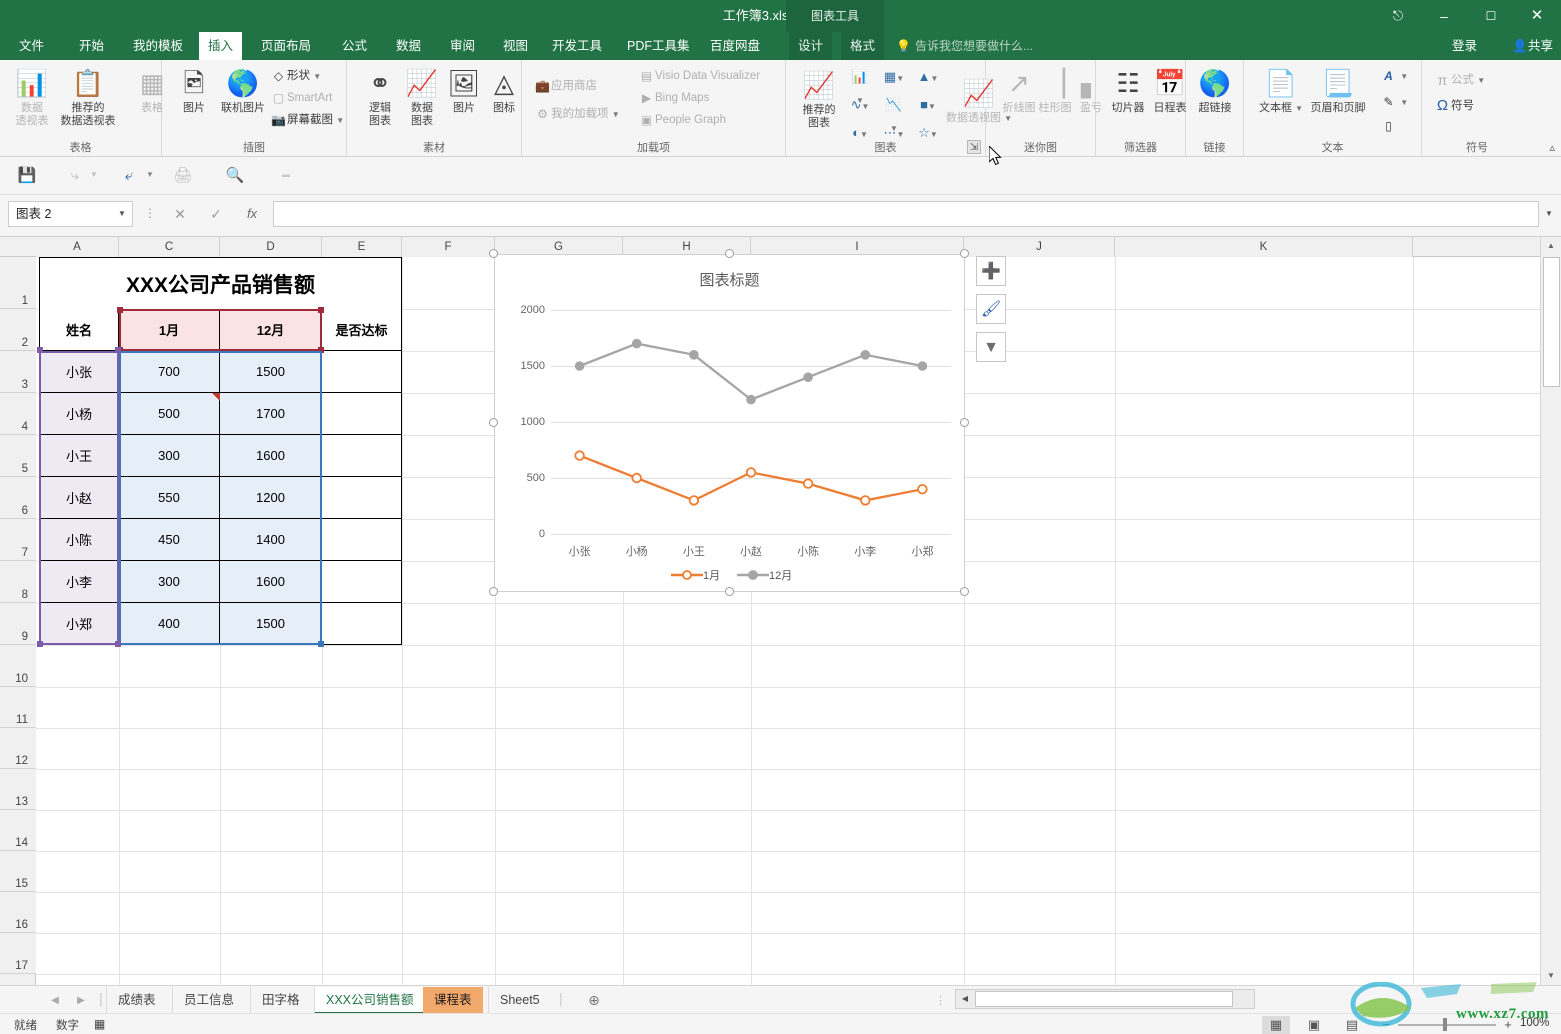  What do you see at coordinates (565, 86) in the screenshot?
I see `store-icon: 💼应用商店` at bounding box center [565, 86].